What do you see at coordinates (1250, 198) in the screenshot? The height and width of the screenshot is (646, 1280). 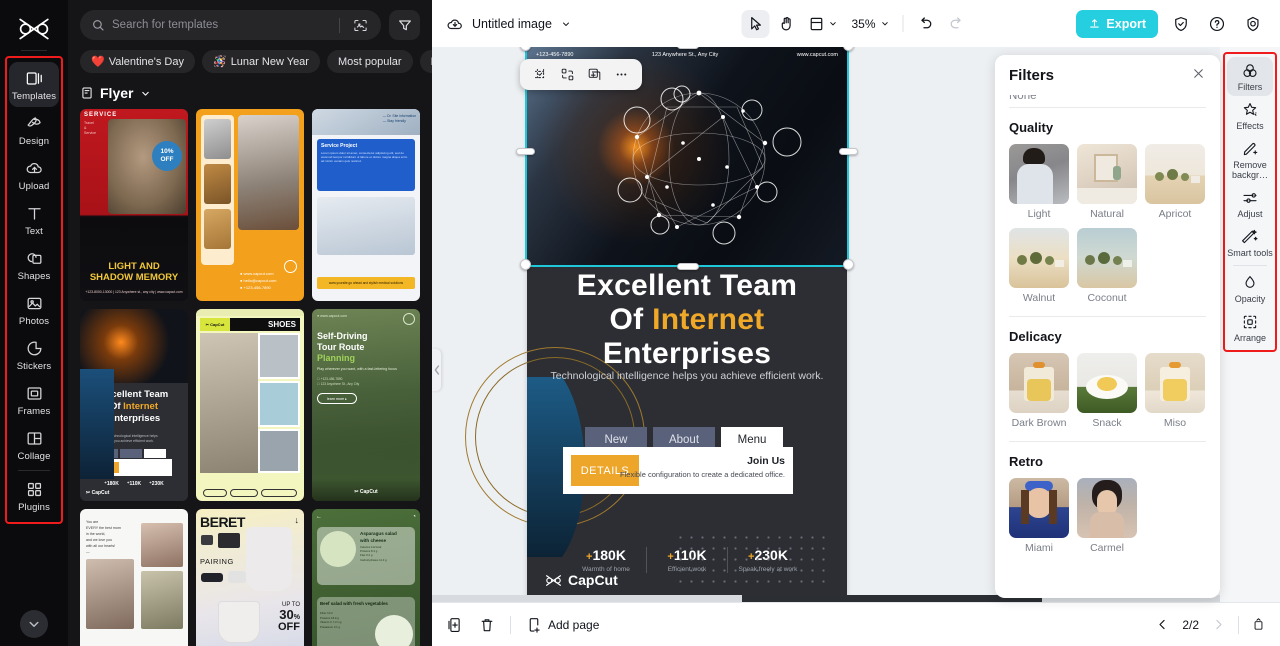 I see `adjust-icon` at bounding box center [1250, 198].